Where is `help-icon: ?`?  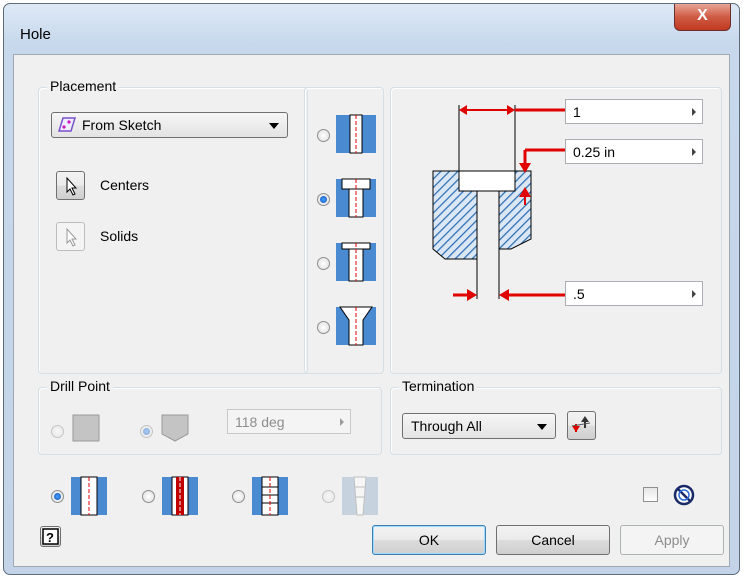
help-icon: ? is located at coordinates (50, 536).